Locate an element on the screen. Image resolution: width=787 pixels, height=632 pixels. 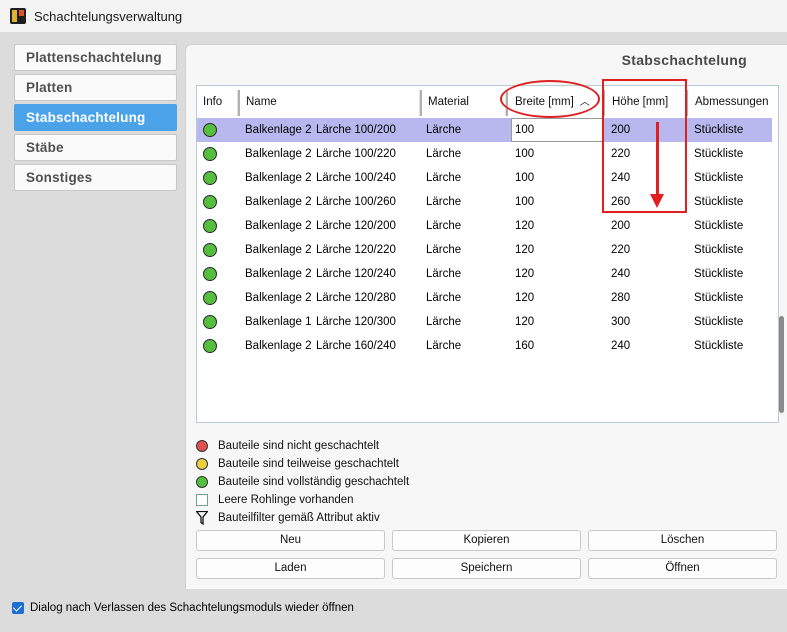
laden-button: Laden is located at coordinates (290, 568).